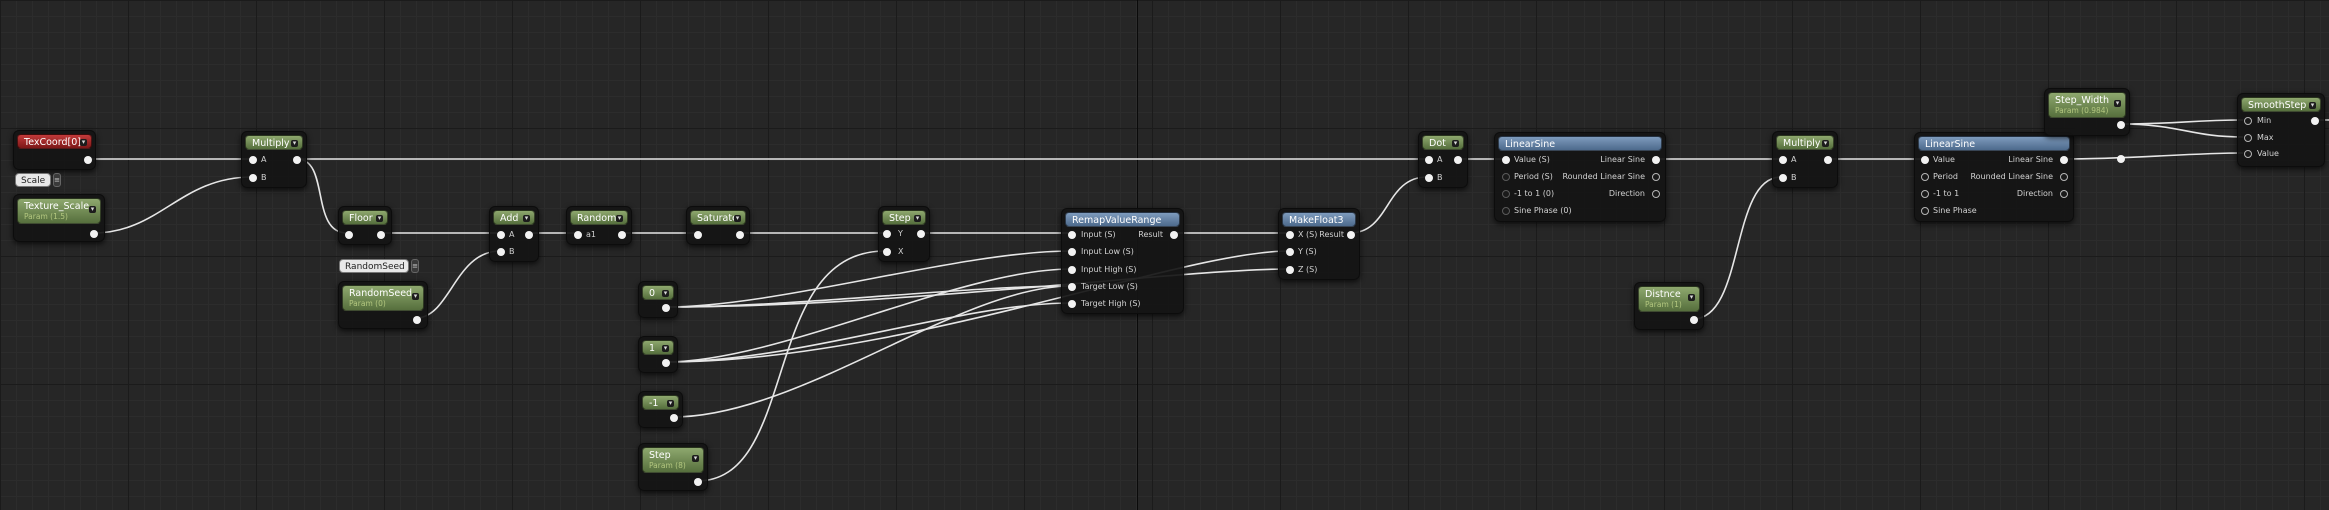 The width and height of the screenshot is (2329, 510). What do you see at coordinates (2248, 121) in the screenshot?
I see `input-pin-min` at bounding box center [2248, 121].